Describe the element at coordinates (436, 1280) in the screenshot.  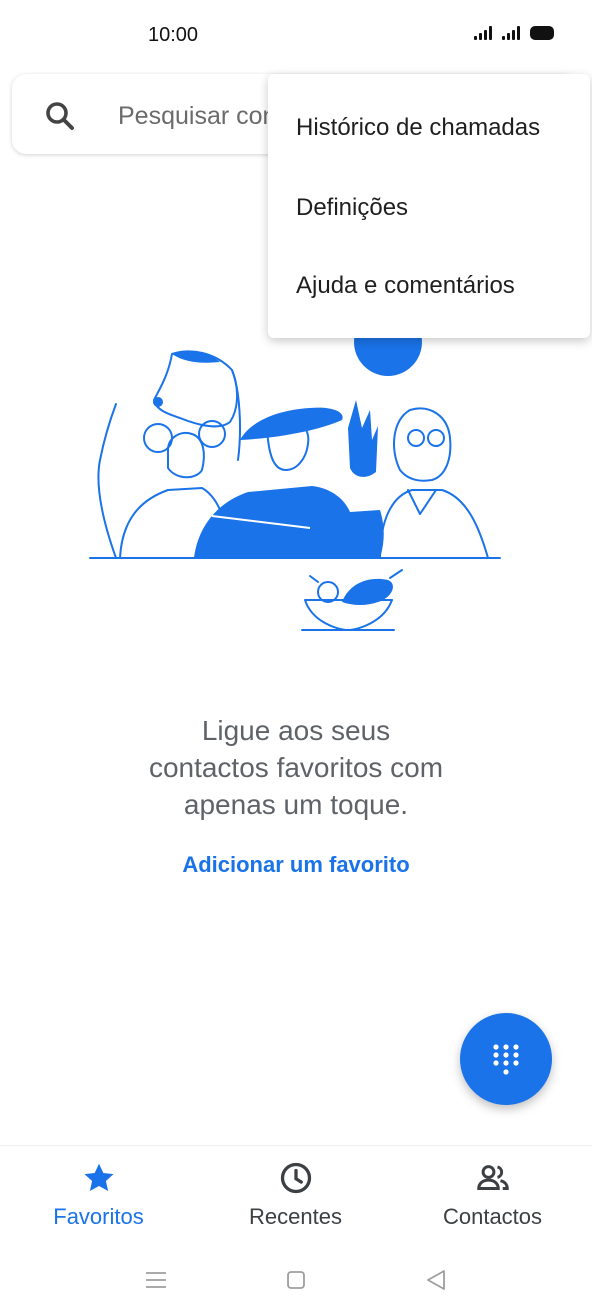
I see `back-icon` at that location.